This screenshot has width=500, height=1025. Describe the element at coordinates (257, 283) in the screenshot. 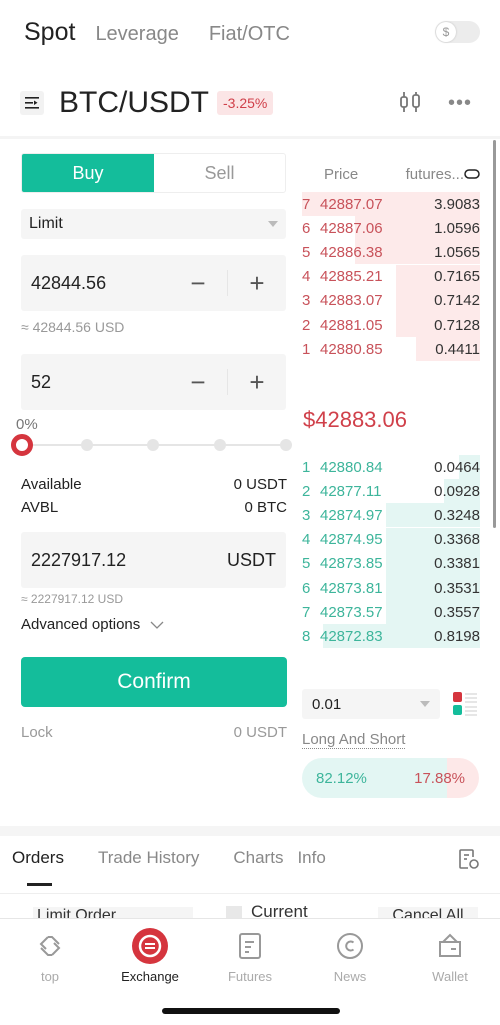

I see `price-increase-button: +` at that location.